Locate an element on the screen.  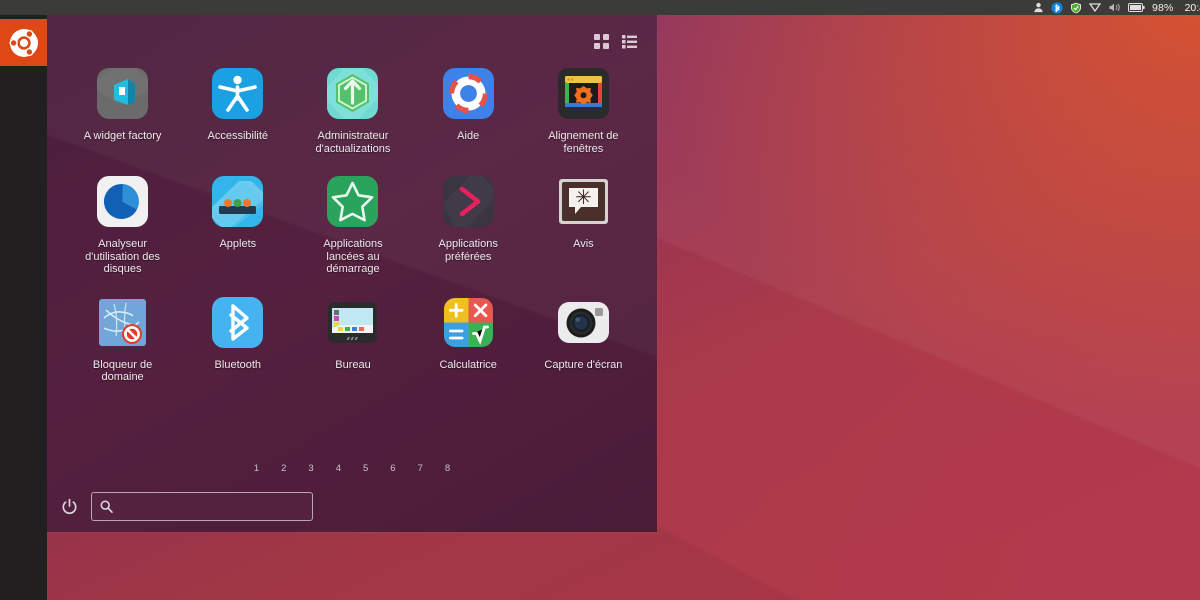
app-item-avis: ✳ Avis is located at coordinates (583, 224).